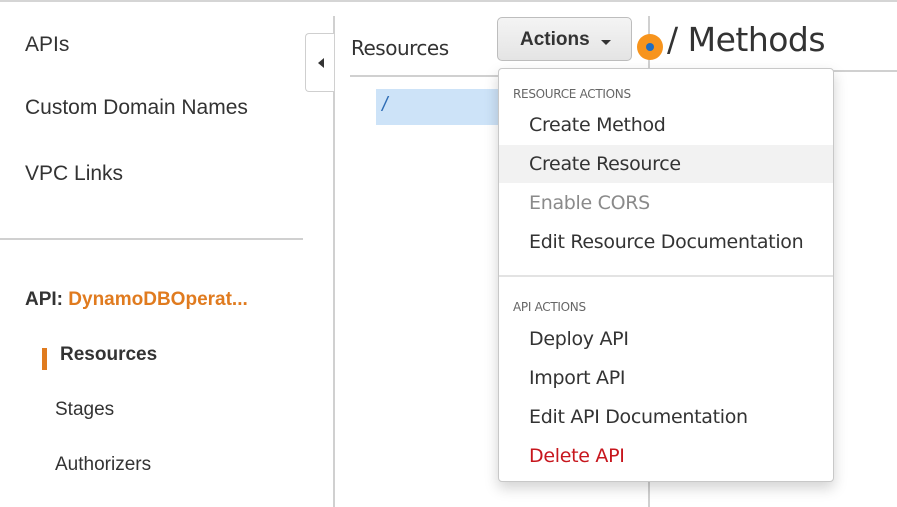  What do you see at coordinates (84, 410) in the screenshot?
I see `sidebar-item-stages: Stages` at bounding box center [84, 410].